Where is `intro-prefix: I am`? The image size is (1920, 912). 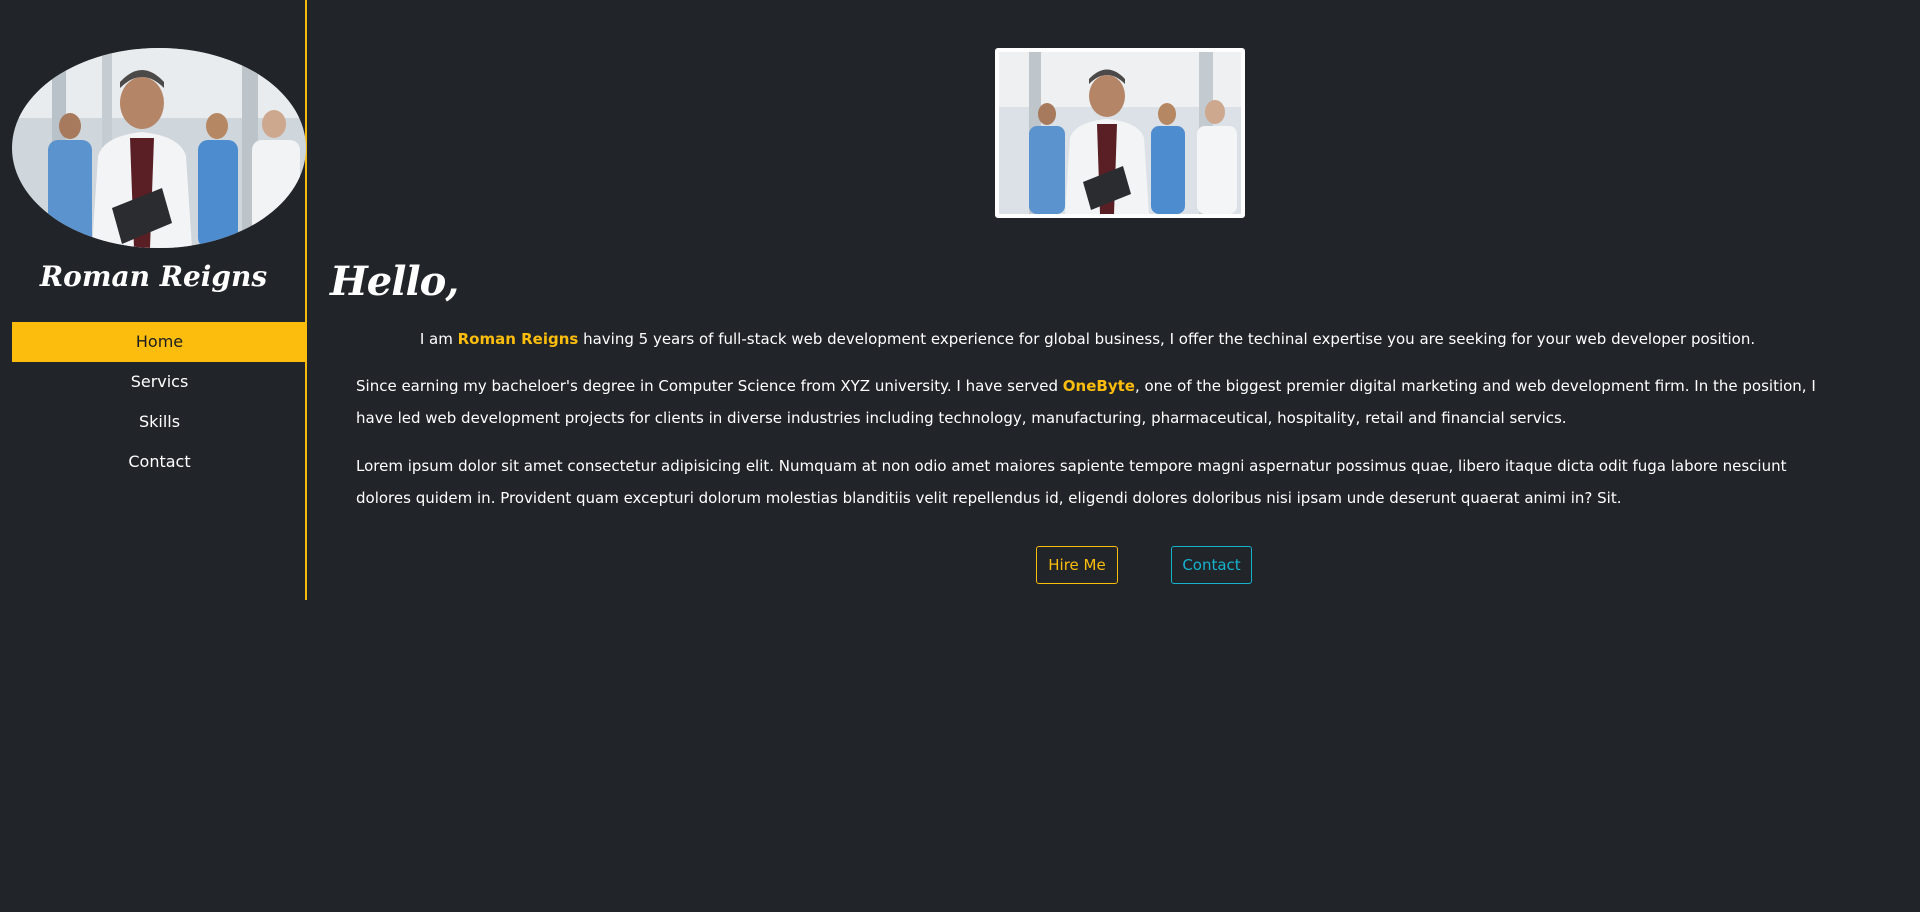
intro-prefix: I am is located at coordinates (438, 339).